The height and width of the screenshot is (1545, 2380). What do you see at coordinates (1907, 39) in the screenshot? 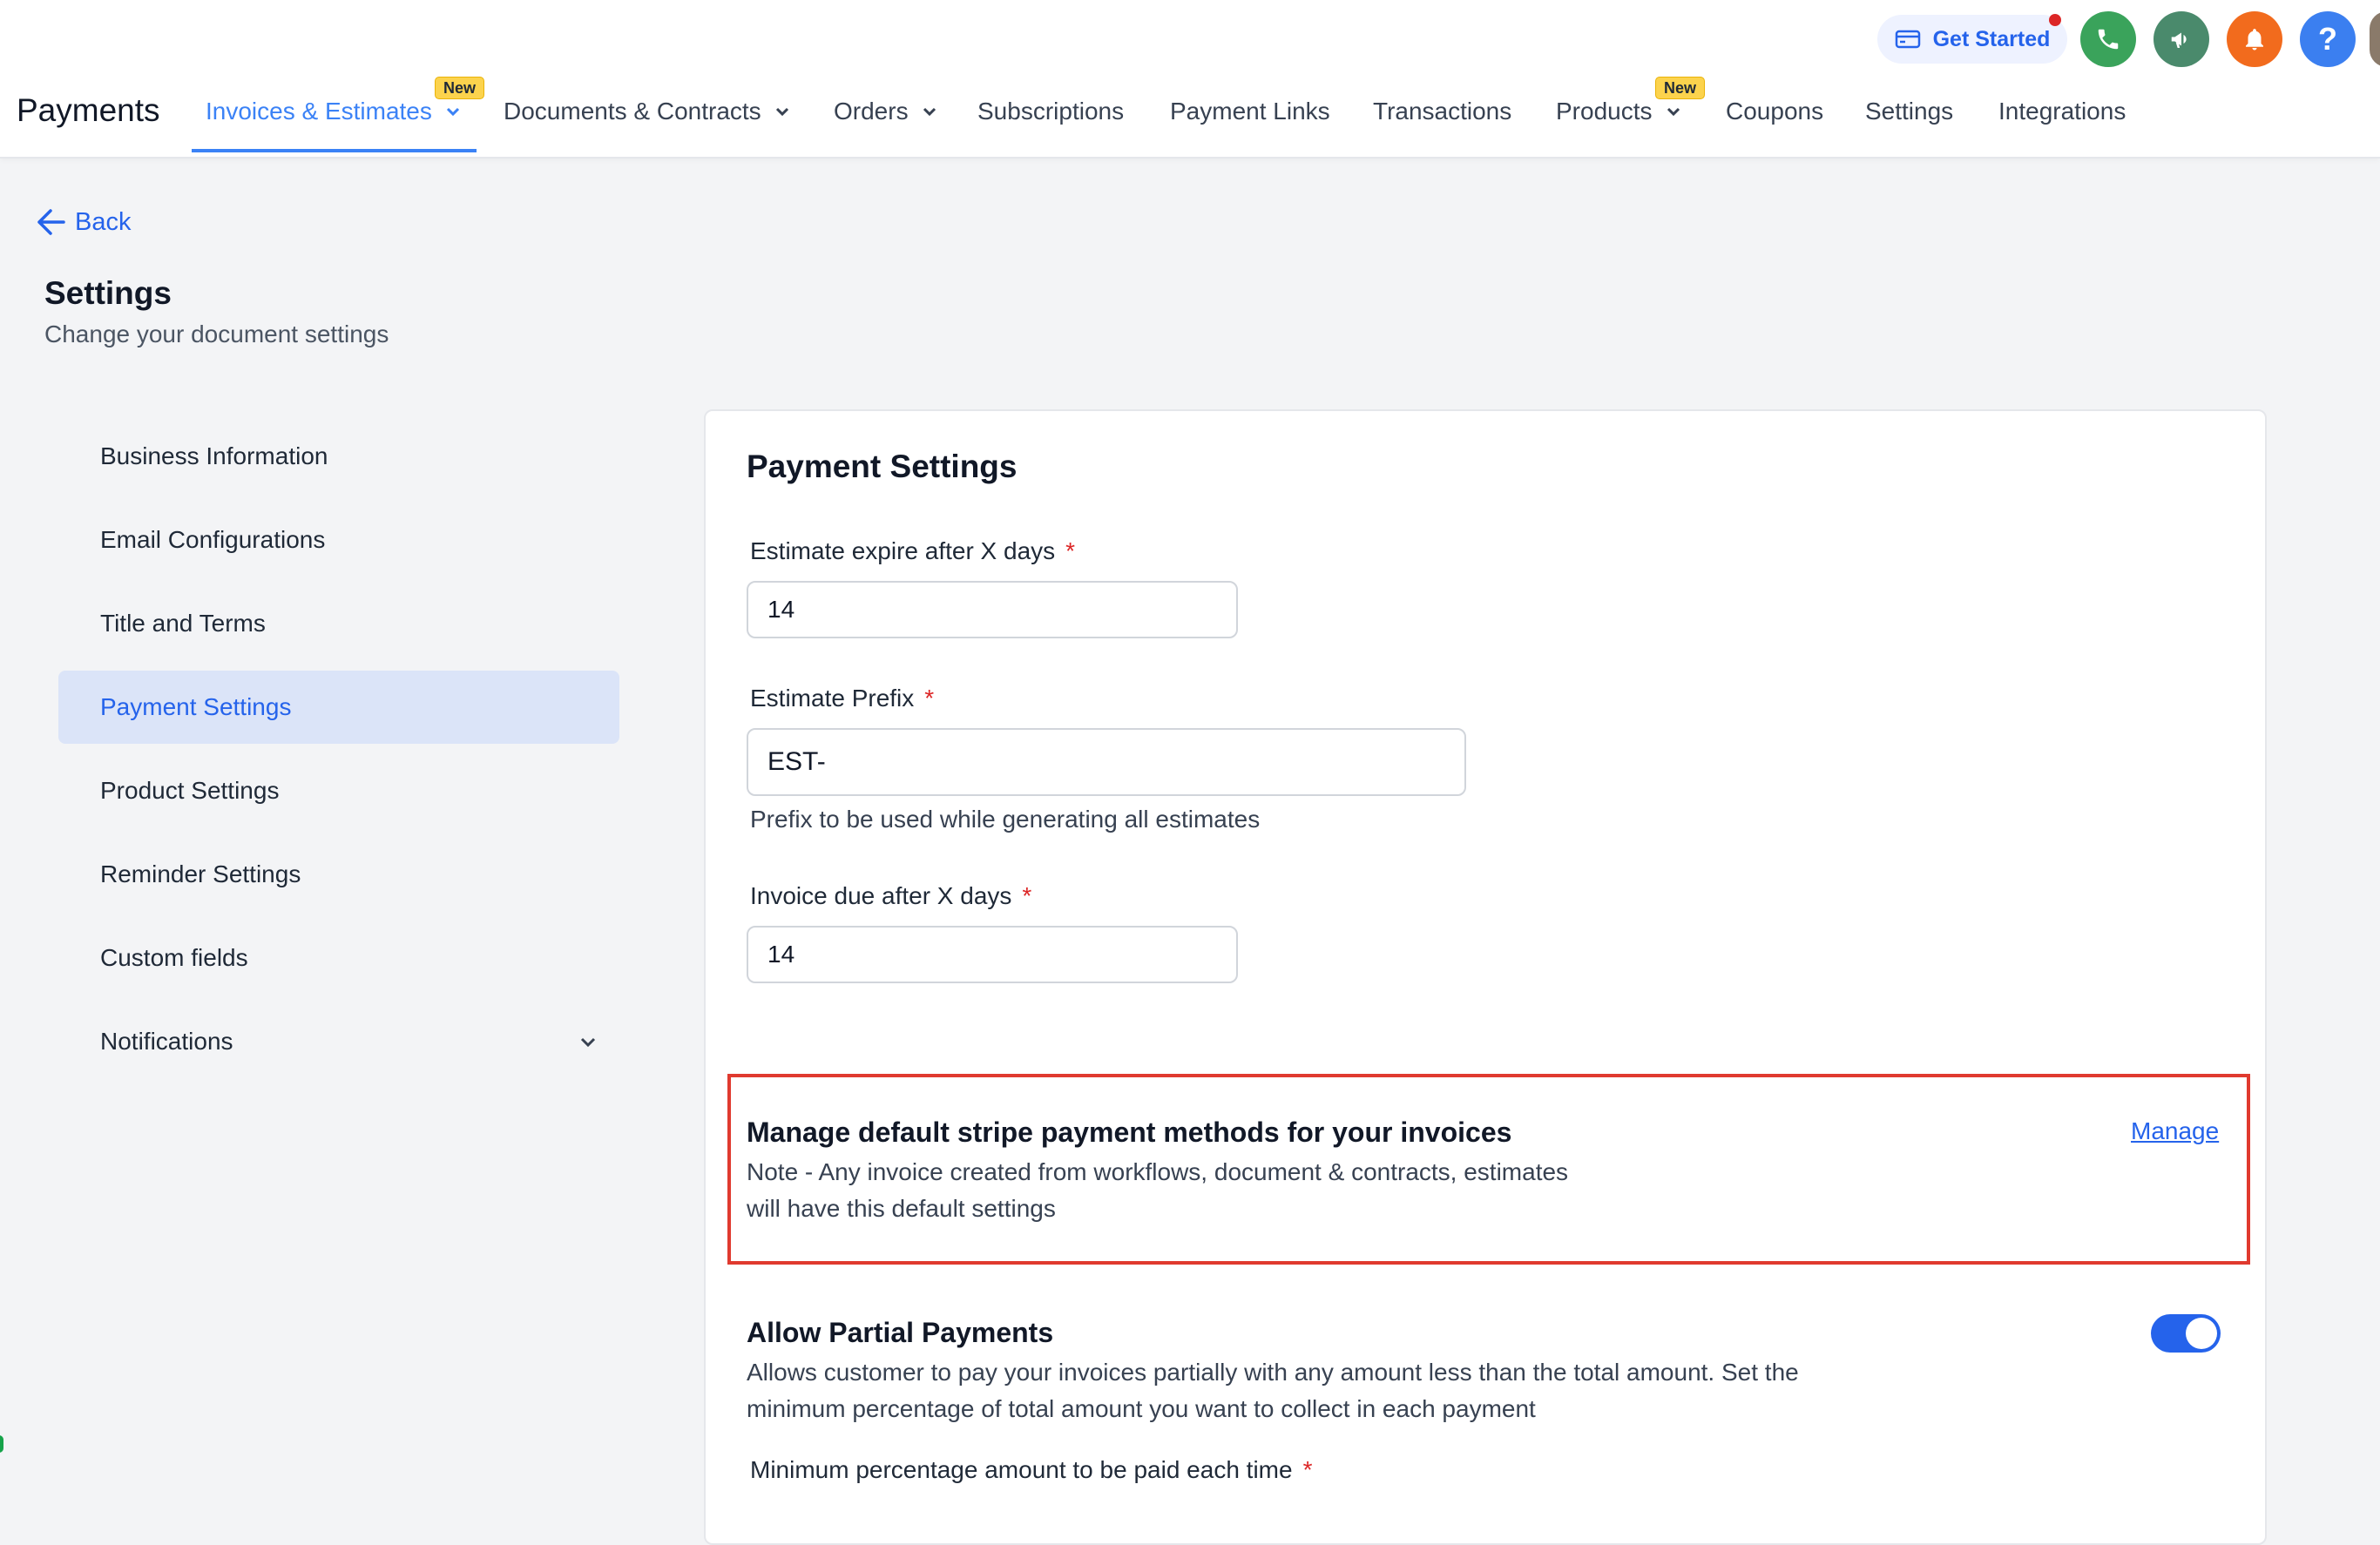
I see `credit-card-icon` at bounding box center [1907, 39].